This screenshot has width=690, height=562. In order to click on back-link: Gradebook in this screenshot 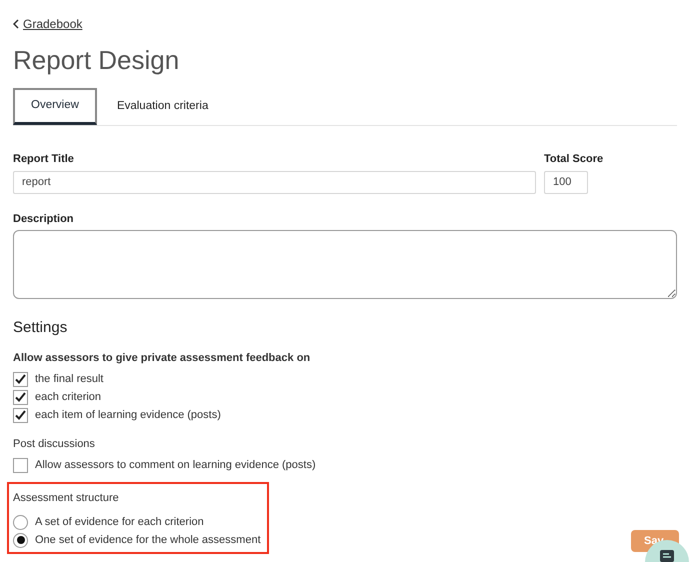, I will do `click(47, 24)`.